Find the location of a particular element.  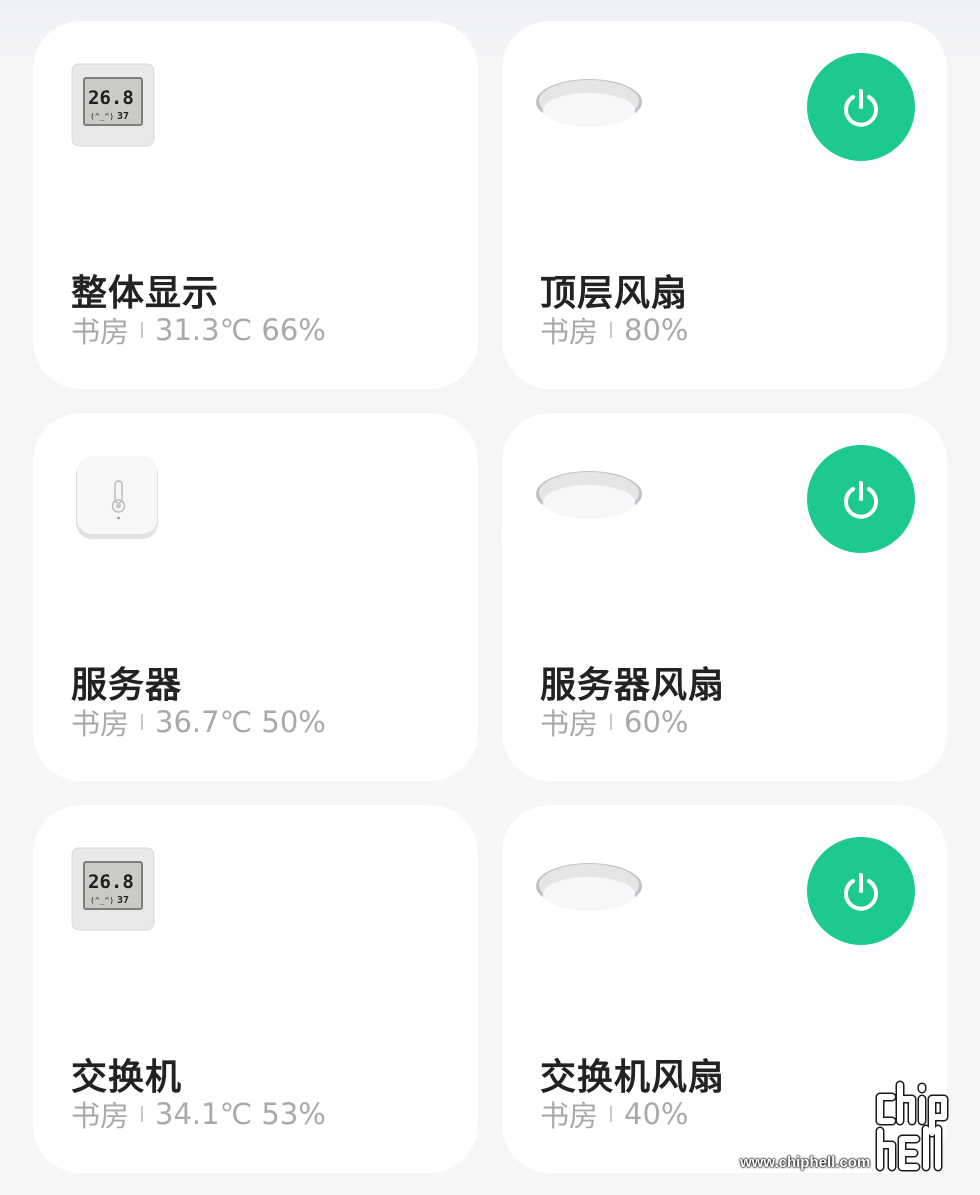

device-status: 31.3℃ 66% is located at coordinates (240, 330).